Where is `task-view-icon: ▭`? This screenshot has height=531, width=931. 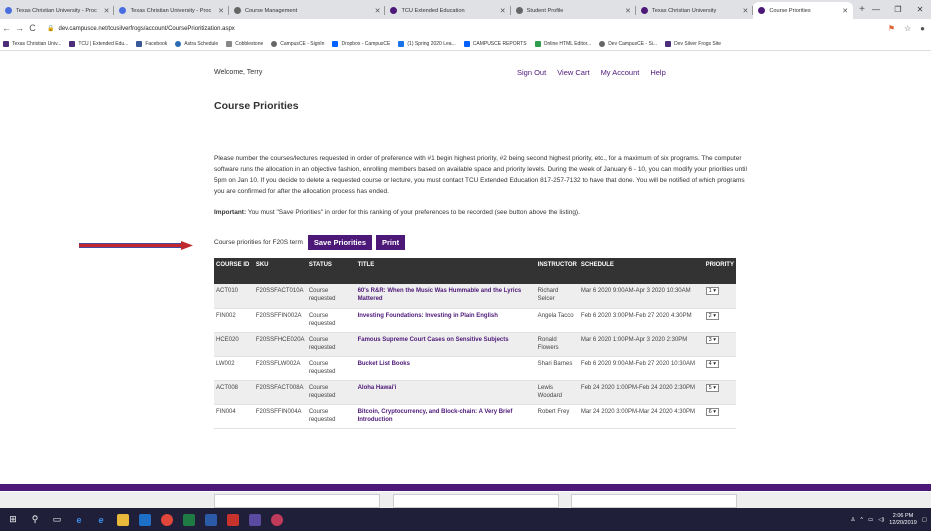
task-view-icon: ▭ is located at coordinates (57, 519).